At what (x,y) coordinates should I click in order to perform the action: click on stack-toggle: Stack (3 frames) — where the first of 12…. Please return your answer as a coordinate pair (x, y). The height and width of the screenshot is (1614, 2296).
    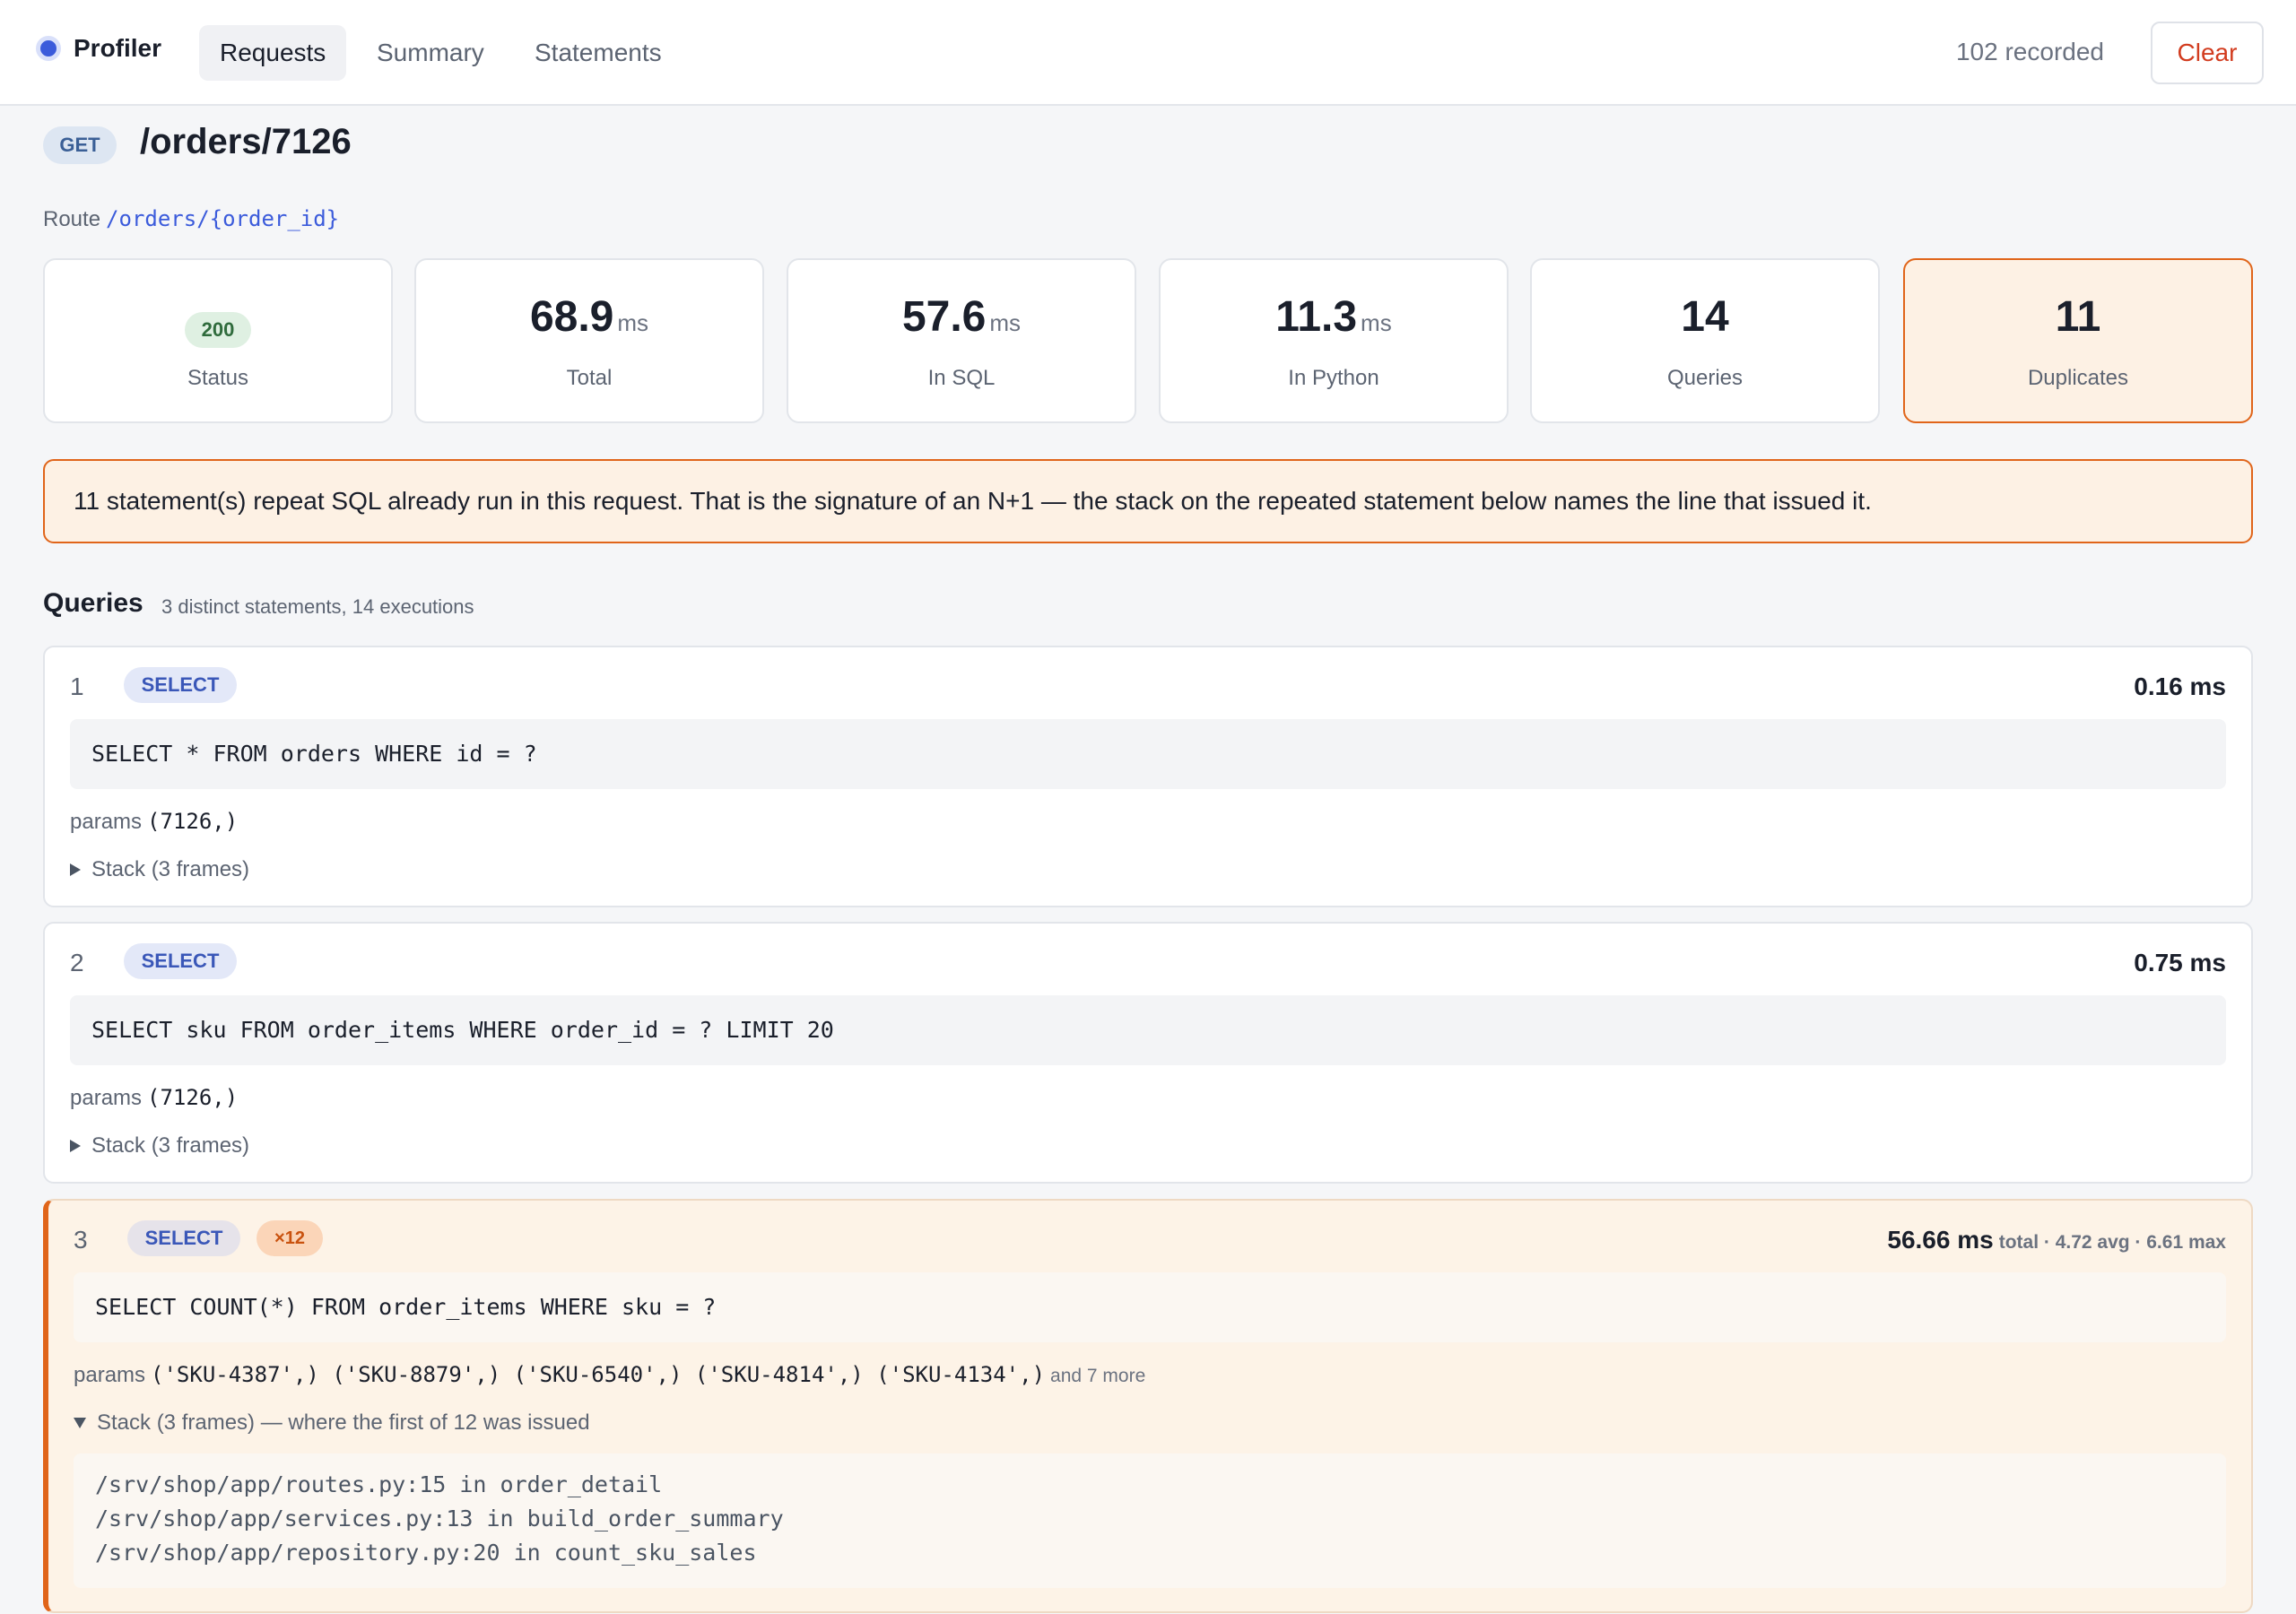
    Looking at the image, I should click on (332, 1423).